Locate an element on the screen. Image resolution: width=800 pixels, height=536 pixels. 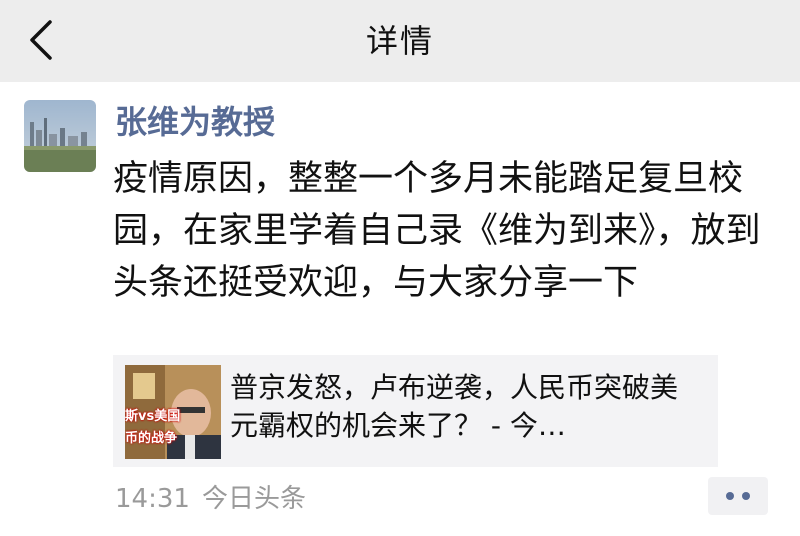
chevron-left-icon is located at coordinates (41, 40).